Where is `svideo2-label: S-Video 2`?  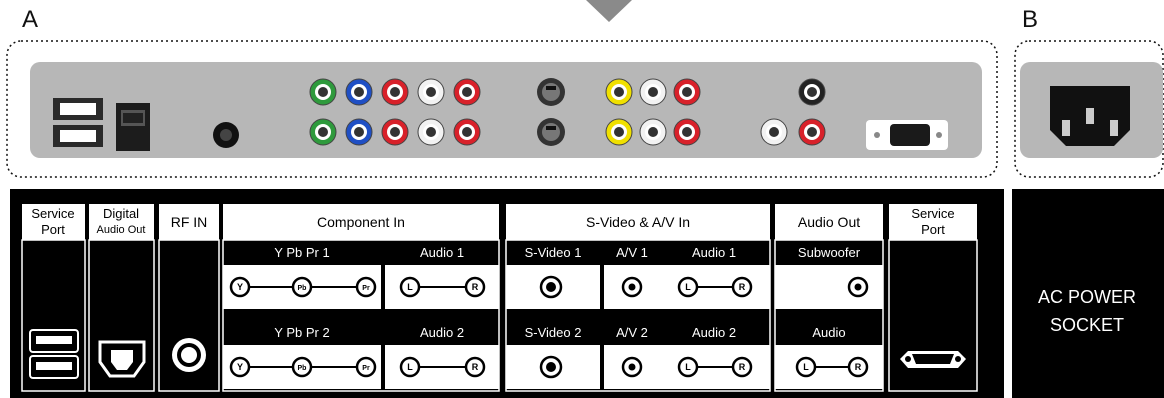 svideo2-label: S-Video 2 is located at coordinates (553, 332).